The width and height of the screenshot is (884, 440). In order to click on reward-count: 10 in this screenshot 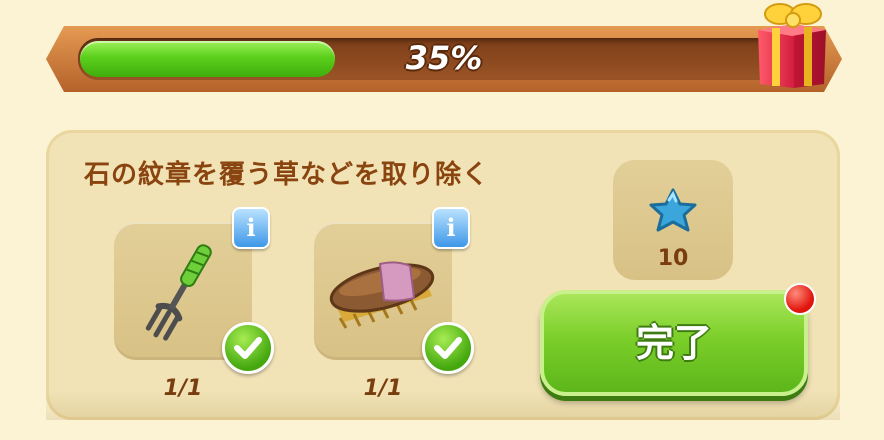, I will do `click(673, 258)`.